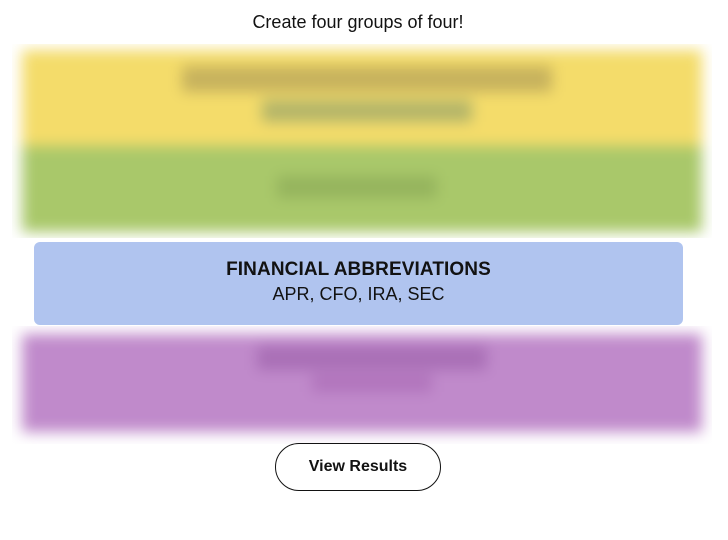  I want to click on instruction-text: Create four groups of four!, so click(358, 22).